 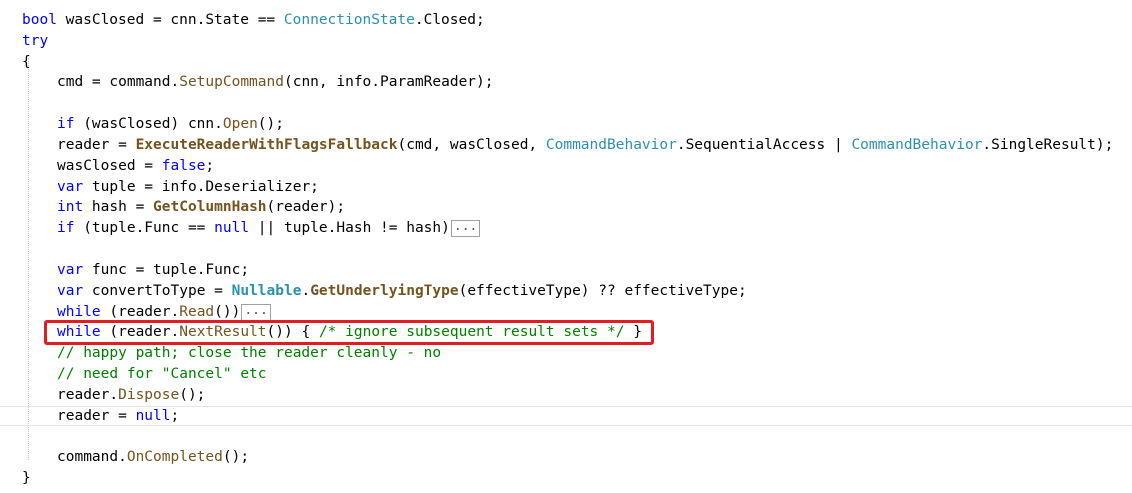 I want to click on code-token: (cnn, info.ParamReader);, so click(x=388, y=82).